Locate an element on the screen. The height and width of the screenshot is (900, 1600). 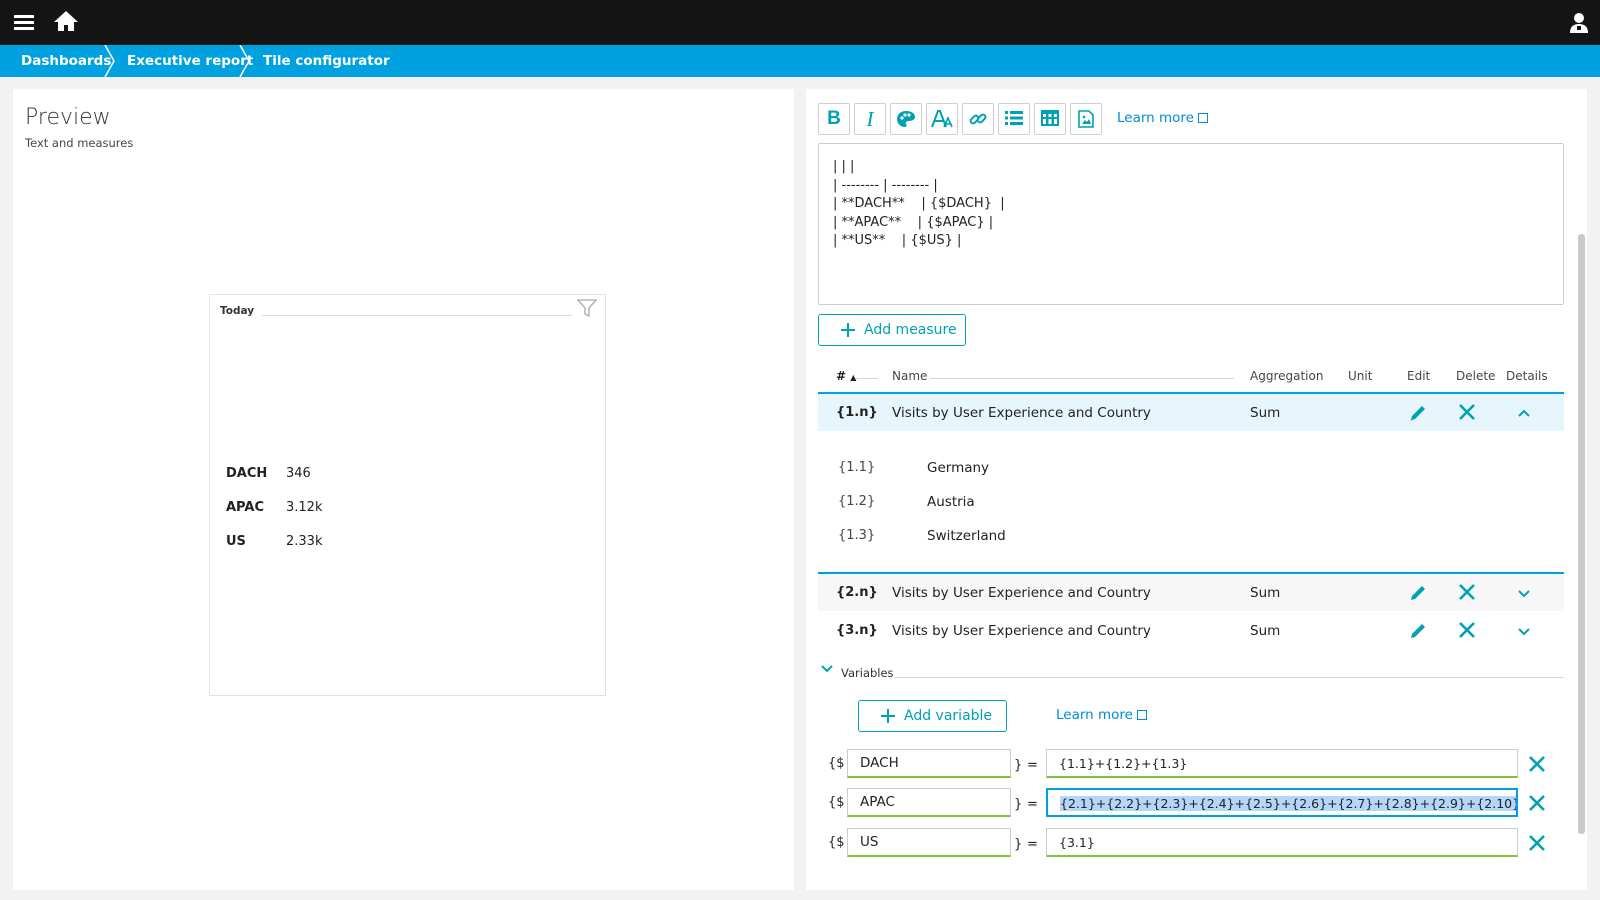
column-header-number-label: # is located at coordinates (841, 376).